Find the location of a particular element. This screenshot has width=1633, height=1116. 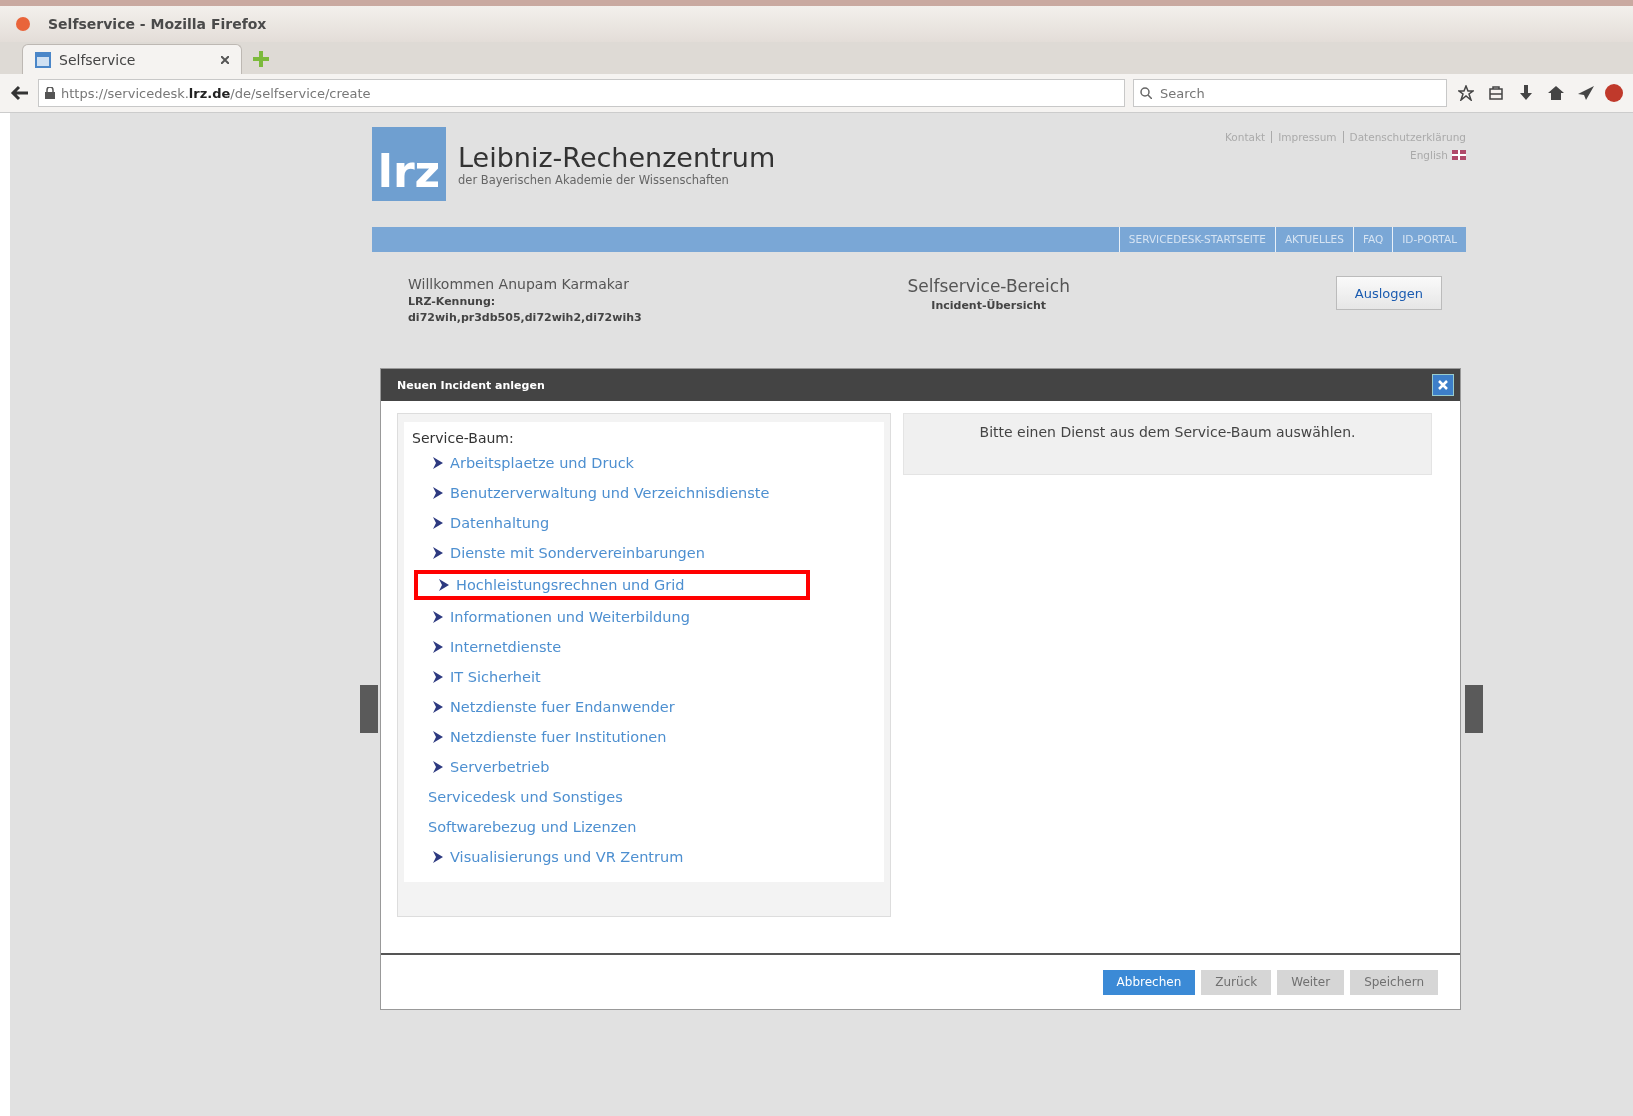

section-subtitle: Incident-Übersicht is located at coordinates (989, 305).